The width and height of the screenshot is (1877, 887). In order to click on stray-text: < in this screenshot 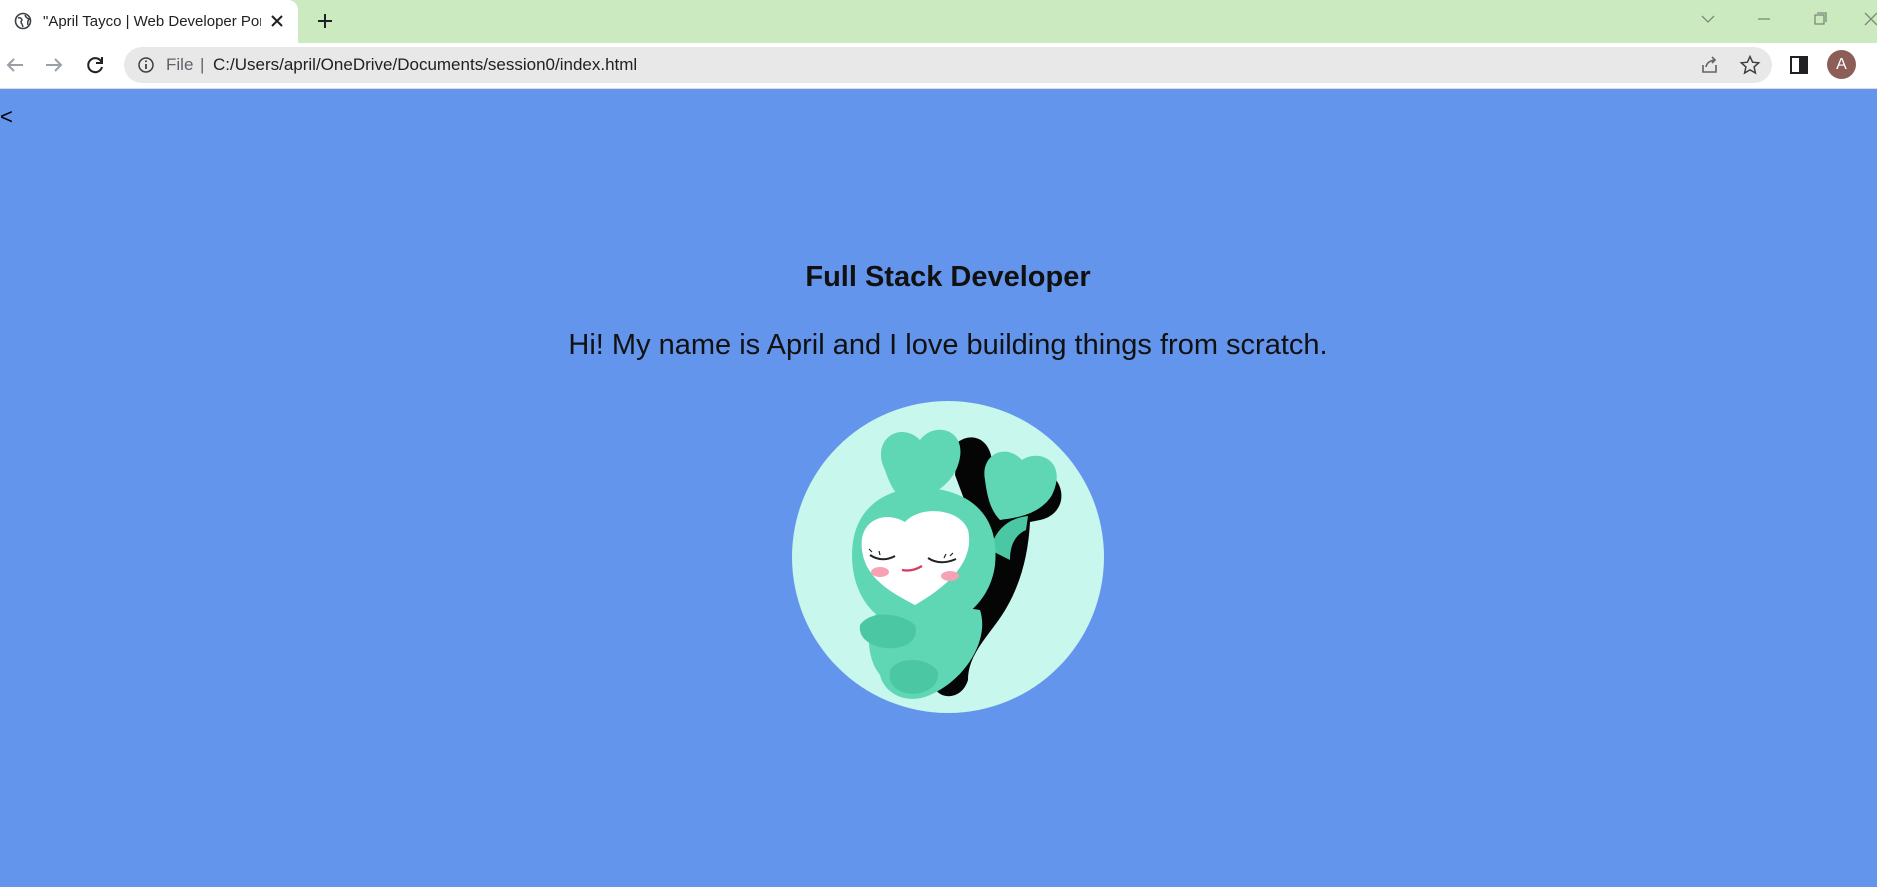, I will do `click(6, 116)`.